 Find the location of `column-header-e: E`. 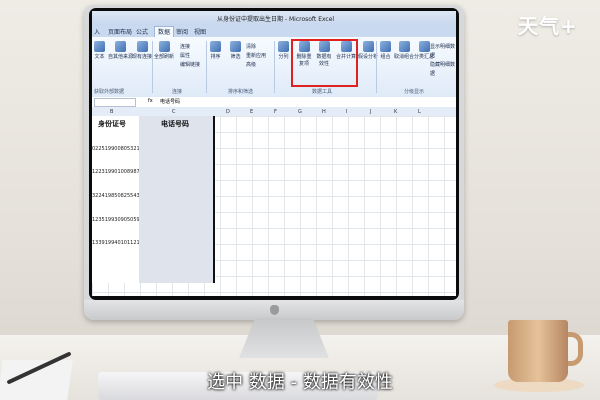

column-header-e: E is located at coordinates (251, 112).